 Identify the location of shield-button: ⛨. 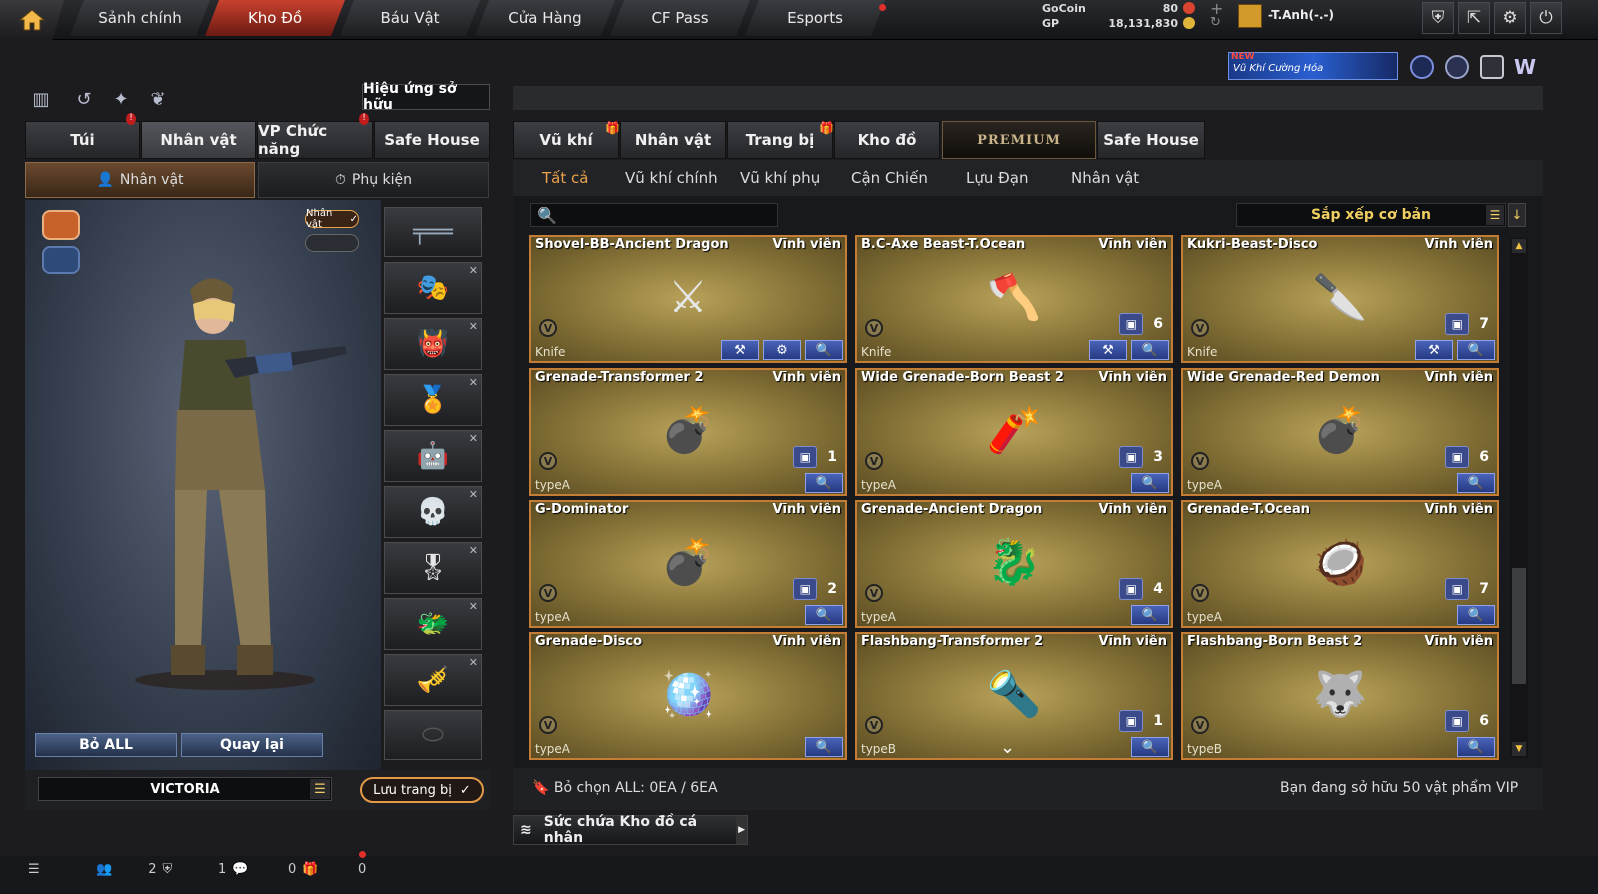
(1438, 18).